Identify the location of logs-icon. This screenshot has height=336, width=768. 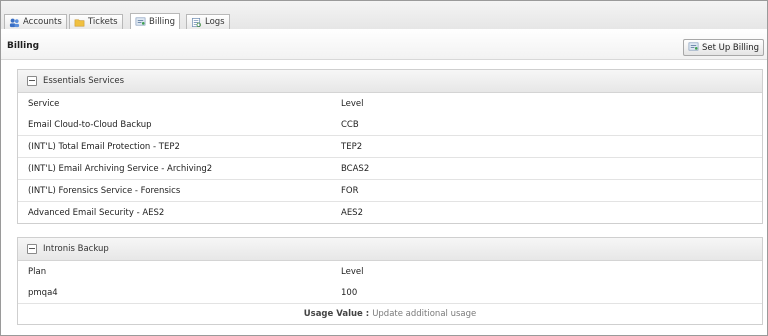
(196, 22).